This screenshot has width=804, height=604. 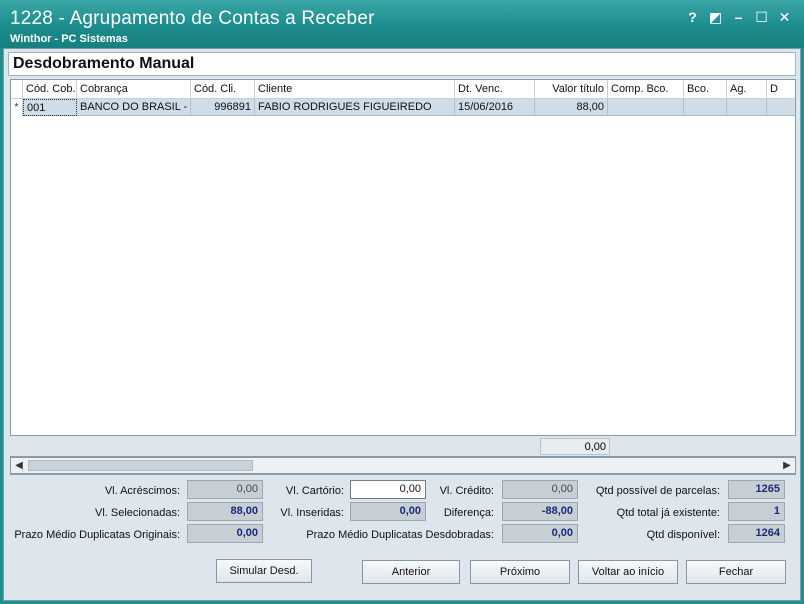 I want to click on cell-cobranca: BANCO DO BRASIL - CO, so click(x=134, y=107).